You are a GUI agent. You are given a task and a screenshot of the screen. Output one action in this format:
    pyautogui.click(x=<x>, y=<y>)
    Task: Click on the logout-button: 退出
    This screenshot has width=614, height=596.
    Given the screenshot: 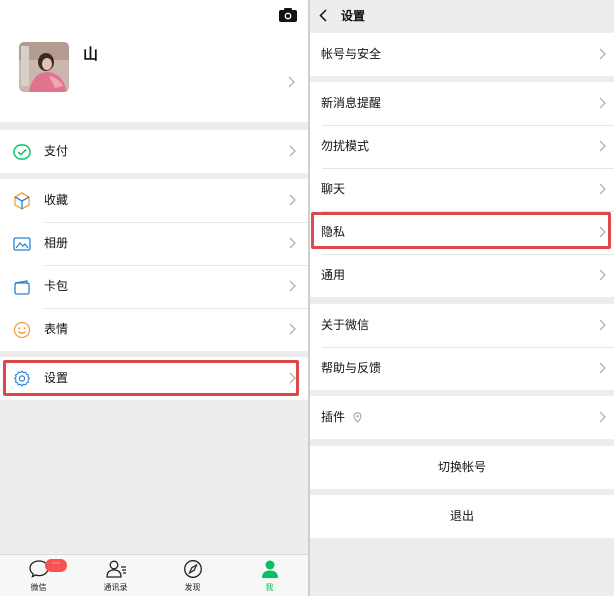 What is the action you would take?
    pyautogui.click(x=462, y=516)
    